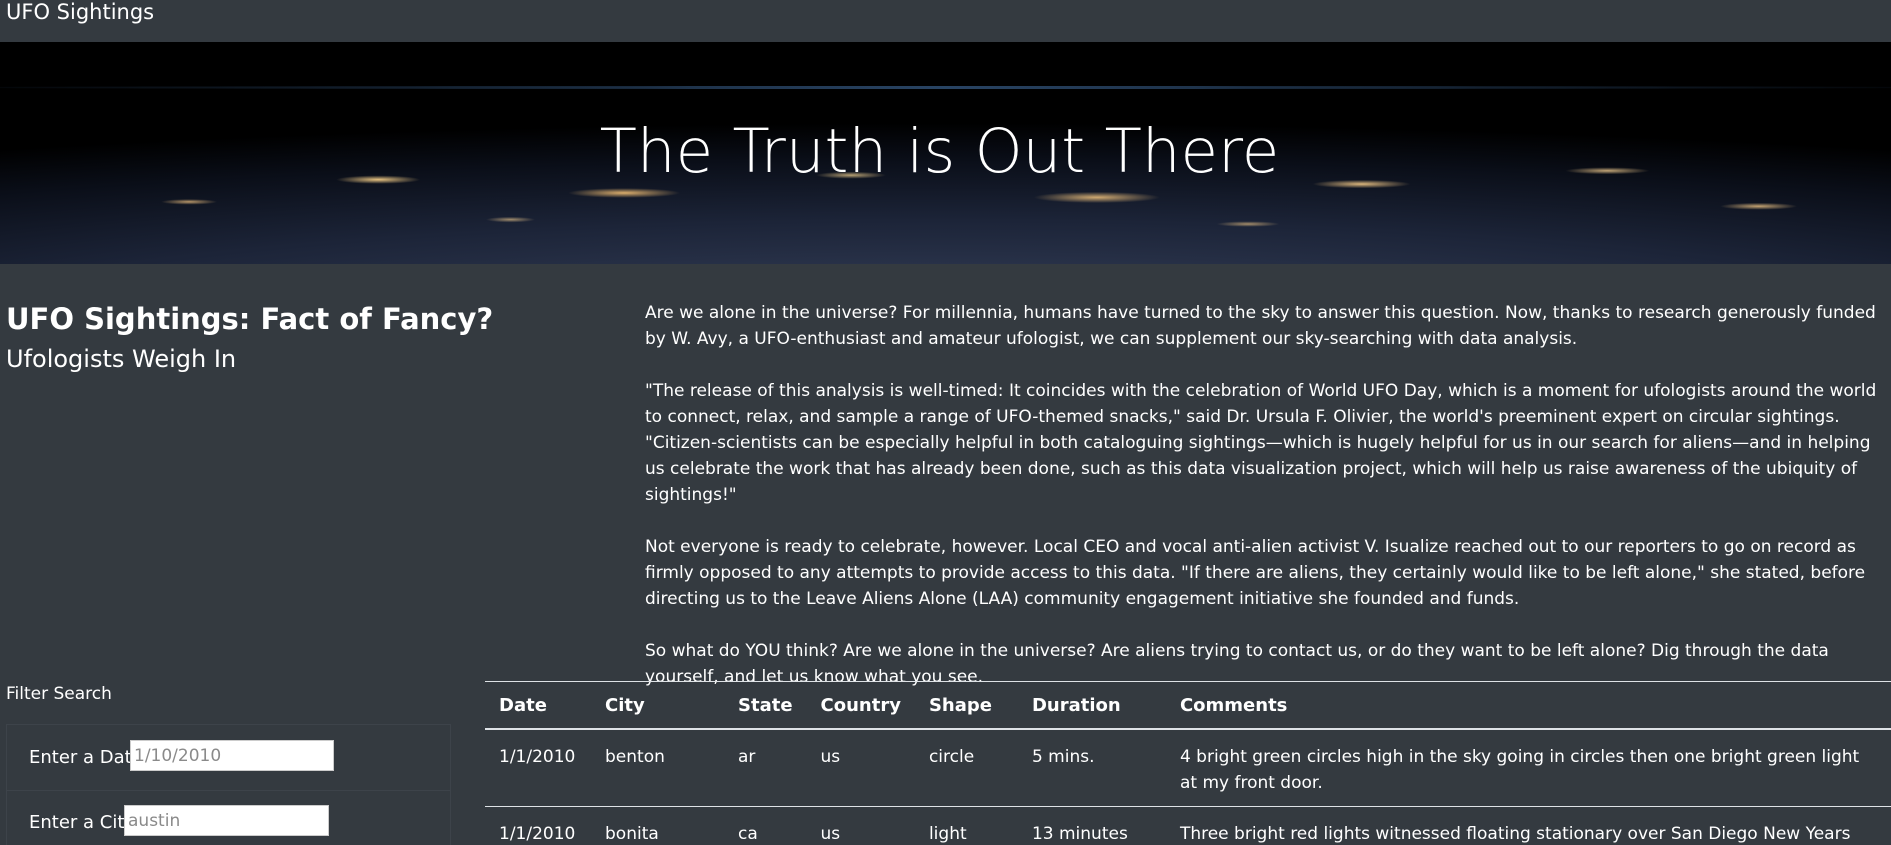 Image resolution: width=1891 pixels, height=845 pixels. I want to click on cell-state: ca, so click(765, 825).